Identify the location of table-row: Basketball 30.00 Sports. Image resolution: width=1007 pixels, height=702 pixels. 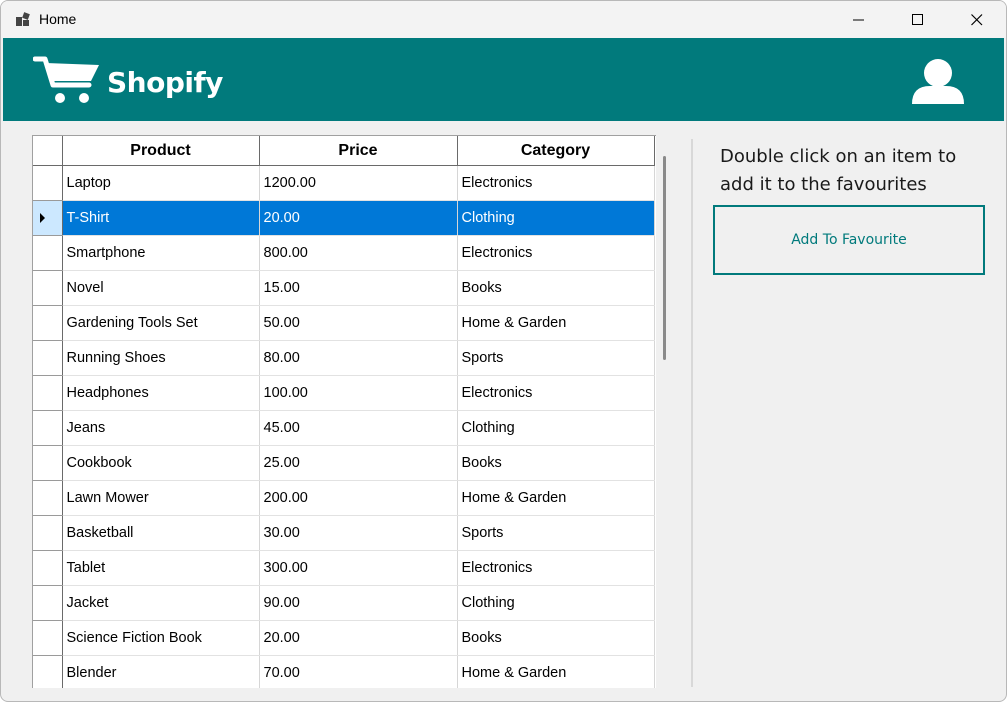
(344, 533).